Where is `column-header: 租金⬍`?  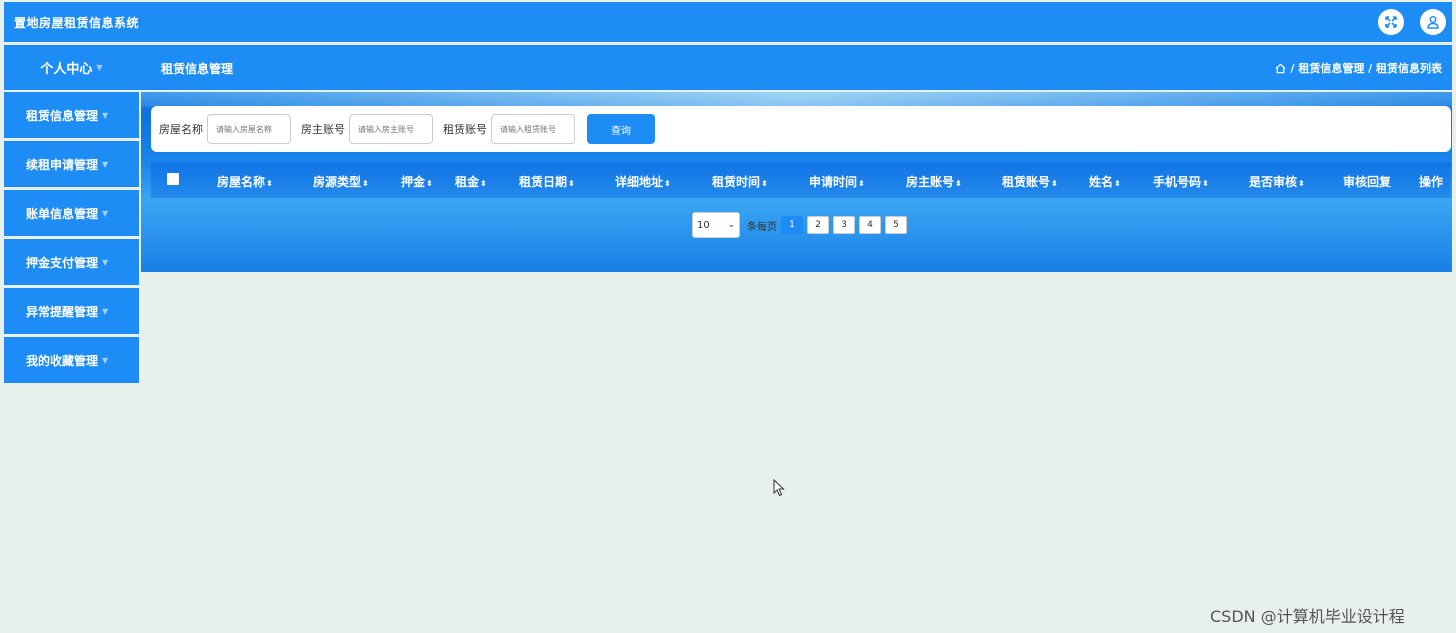 column-header: 租金⬍ is located at coordinates (471, 181).